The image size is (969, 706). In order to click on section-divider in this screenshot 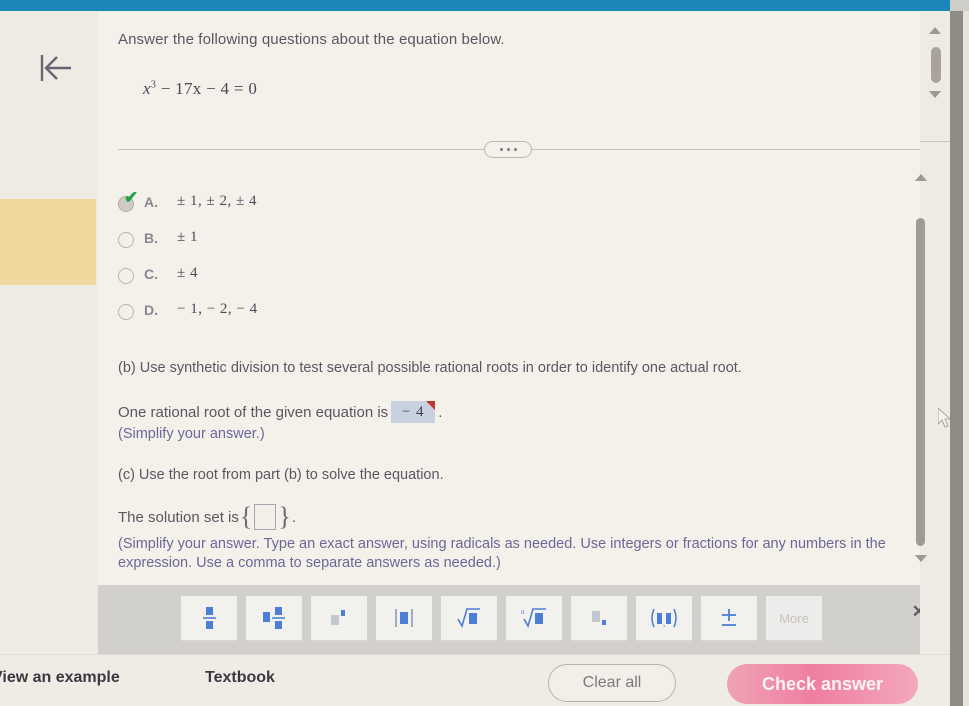, I will do `click(524, 150)`.